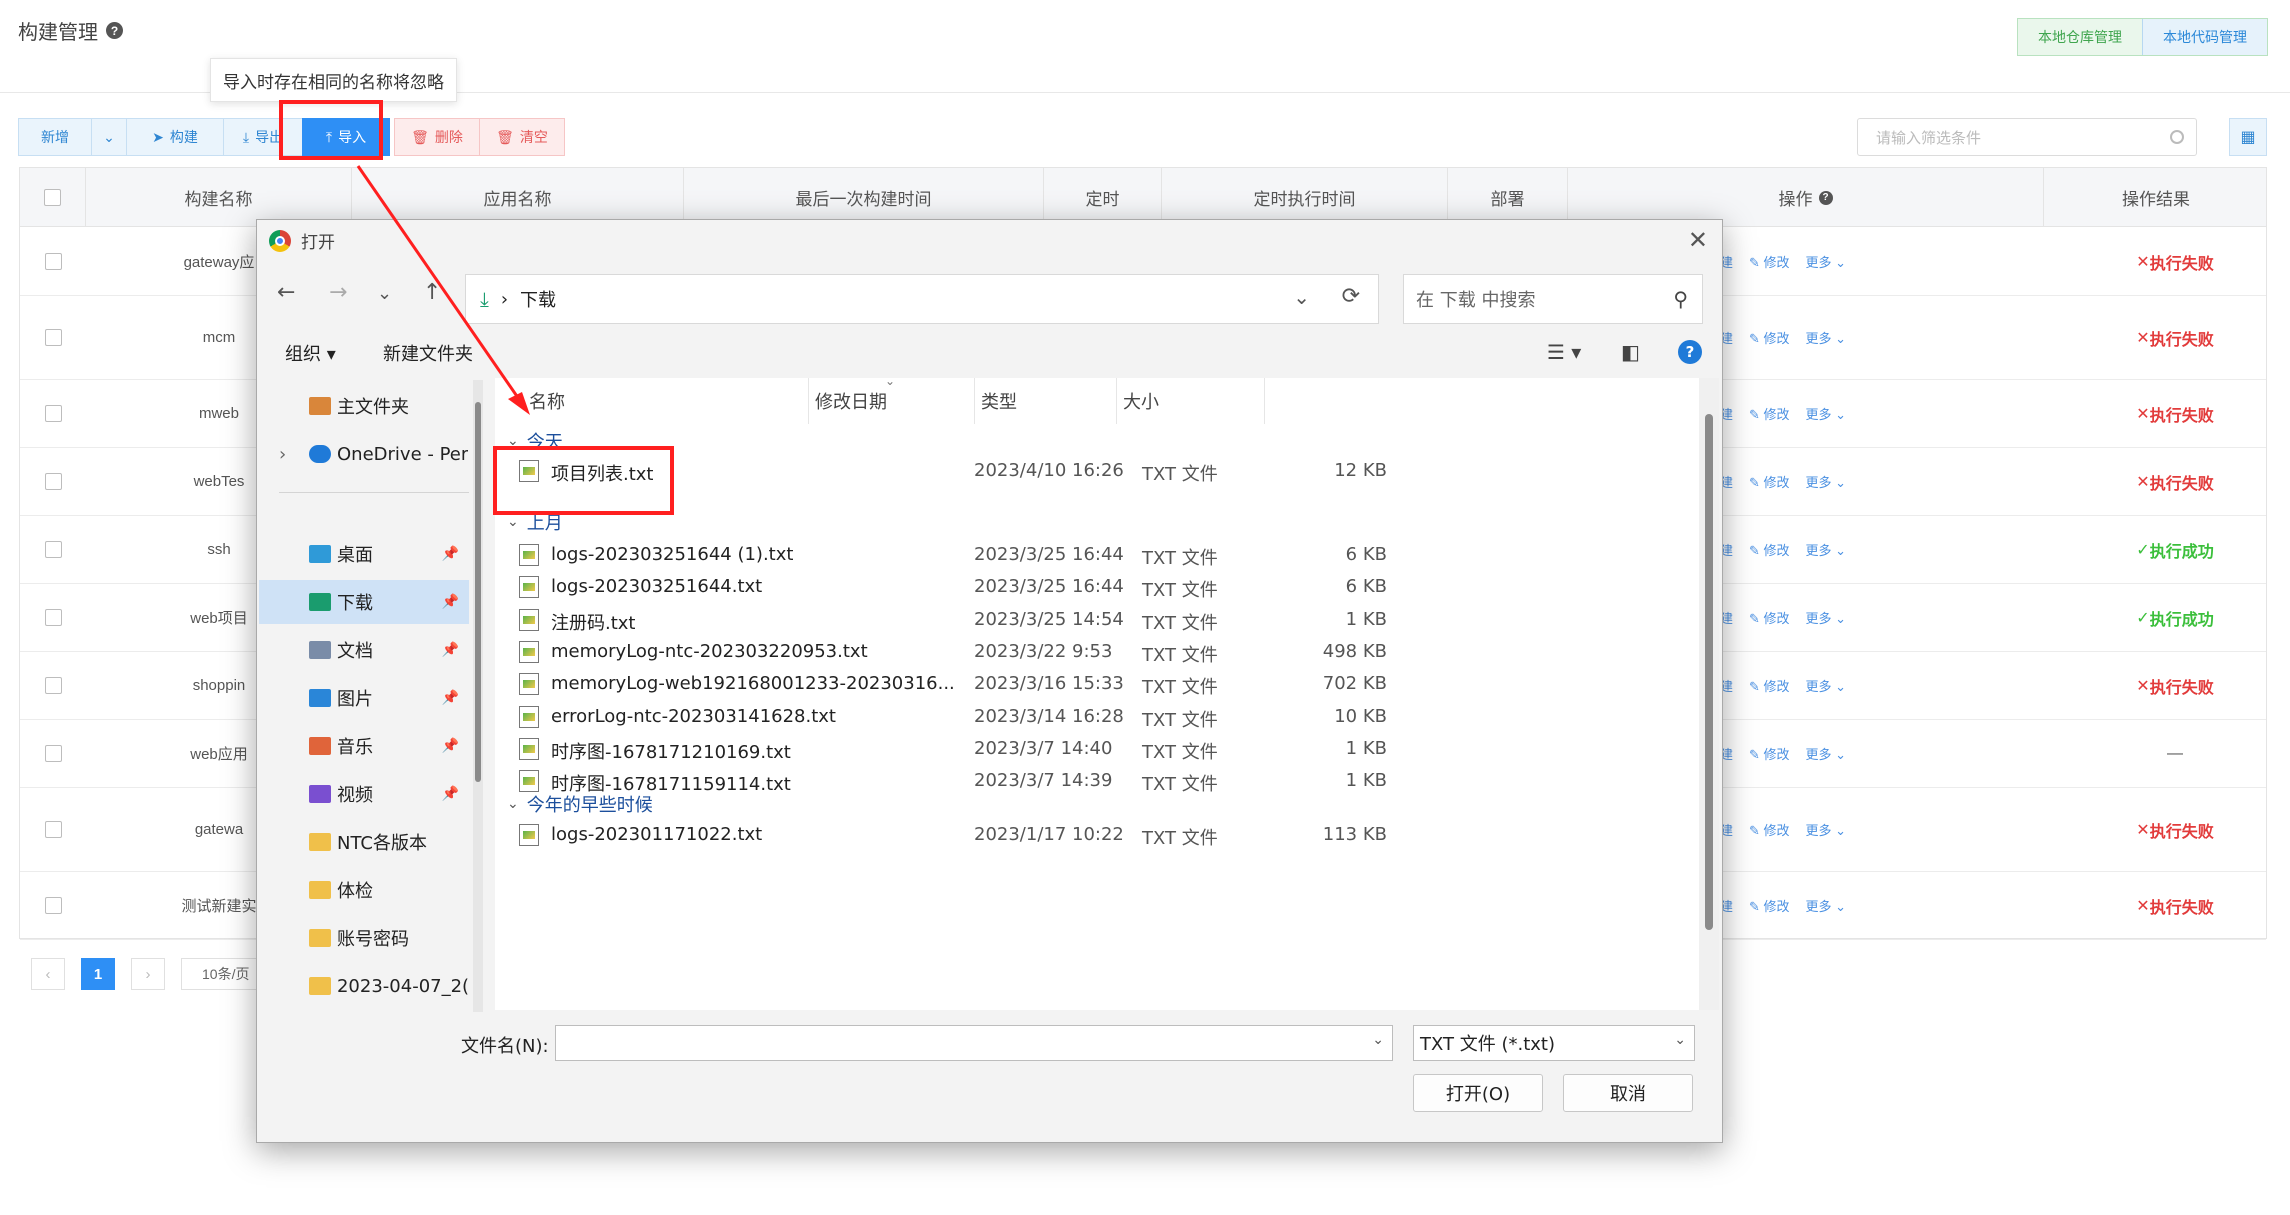  What do you see at coordinates (223, 974) in the screenshot?
I see `page-size-select: 10条/页` at bounding box center [223, 974].